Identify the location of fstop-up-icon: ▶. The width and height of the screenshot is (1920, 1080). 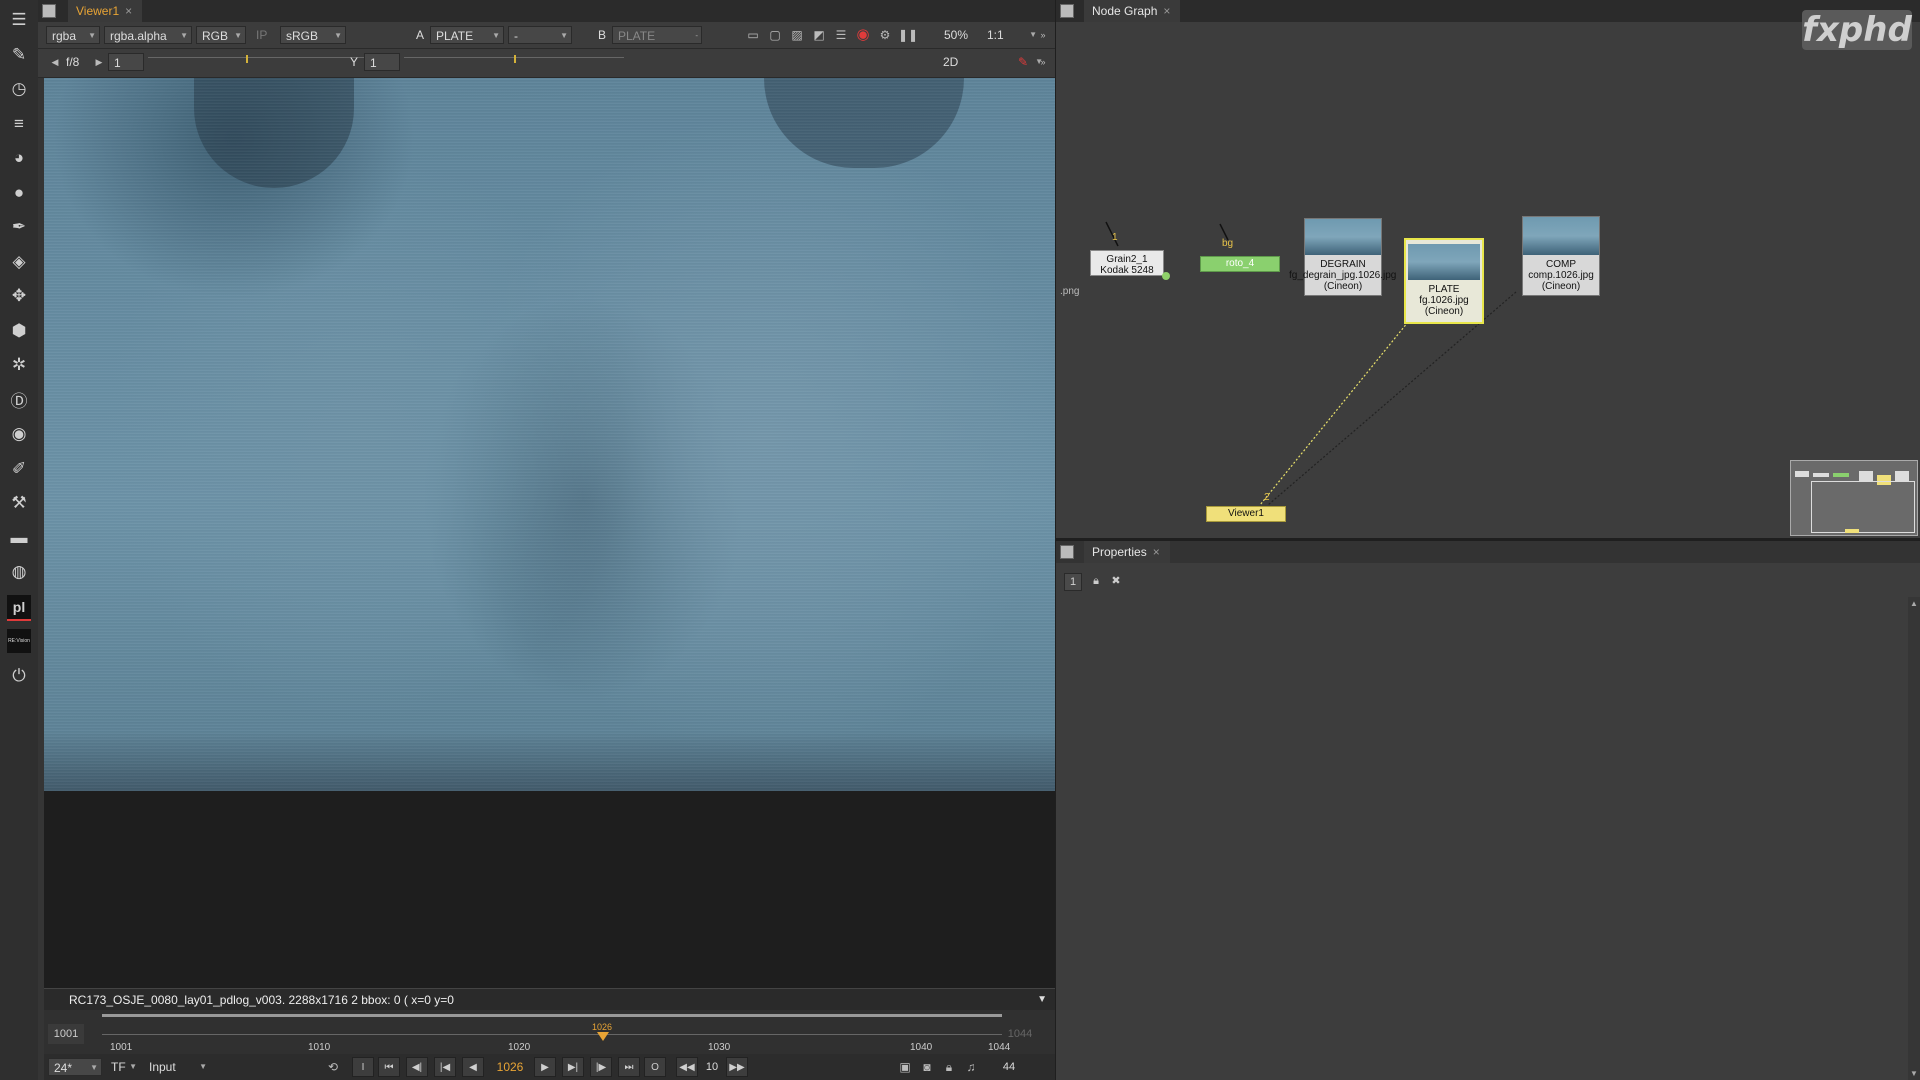
(99, 62).